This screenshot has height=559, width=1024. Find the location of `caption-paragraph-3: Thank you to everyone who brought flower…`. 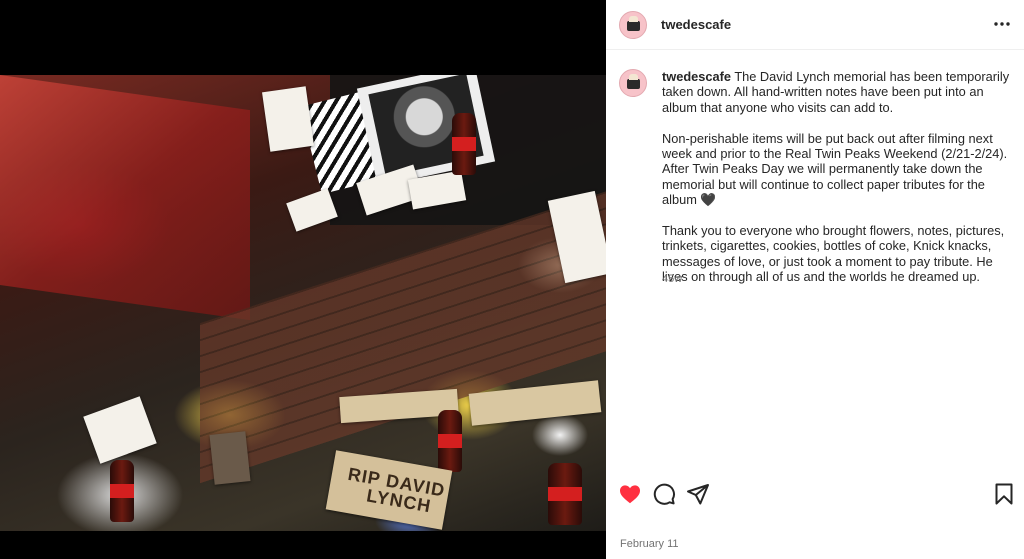

caption-paragraph-3: Thank you to everyone who brought flower… is located at coordinates (833, 254).